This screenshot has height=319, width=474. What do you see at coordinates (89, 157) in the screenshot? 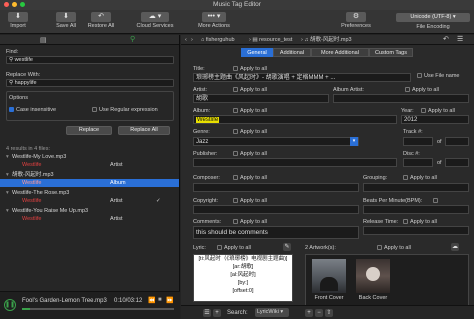
I see `result-file-row: ▾ Westlife-My Love.mp3` at bounding box center [89, 157].